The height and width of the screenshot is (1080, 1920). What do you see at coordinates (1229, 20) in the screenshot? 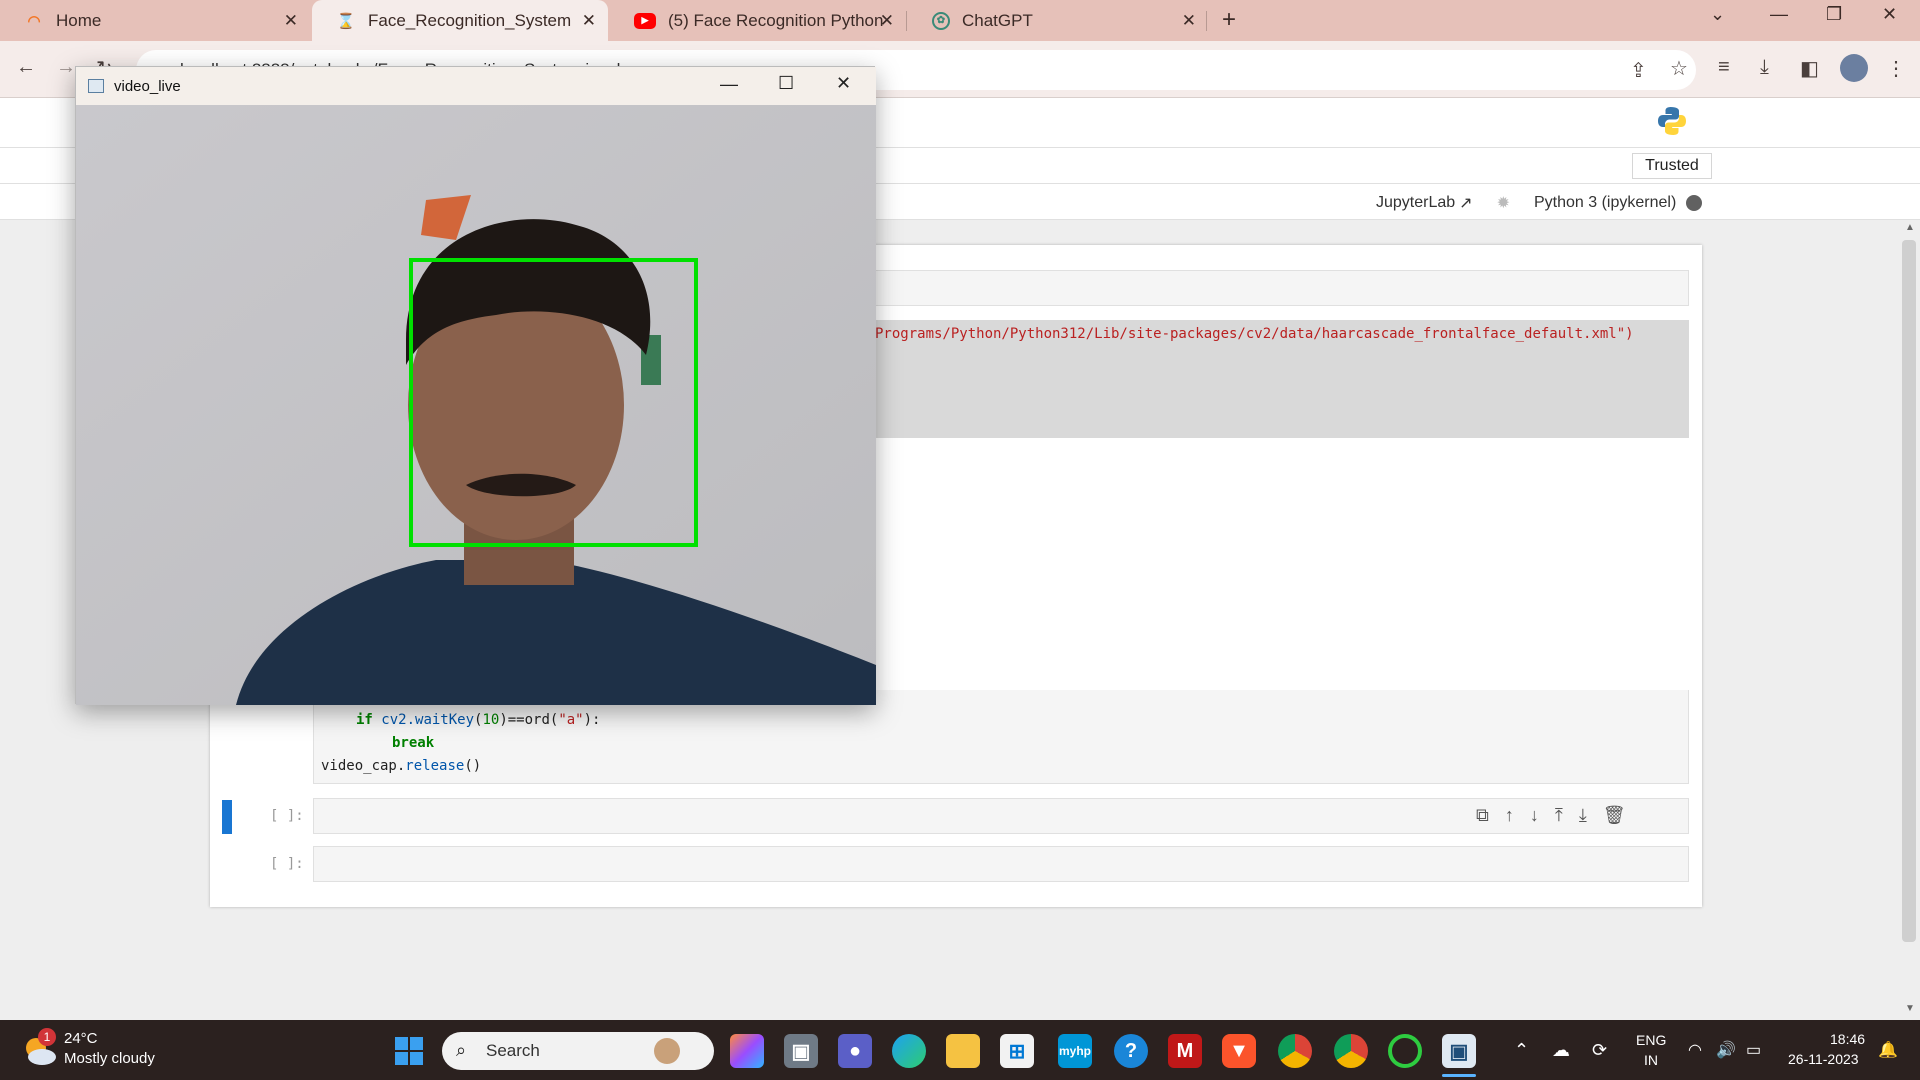
I see `new-tab-button: +` at bounding box center [1229, 20].